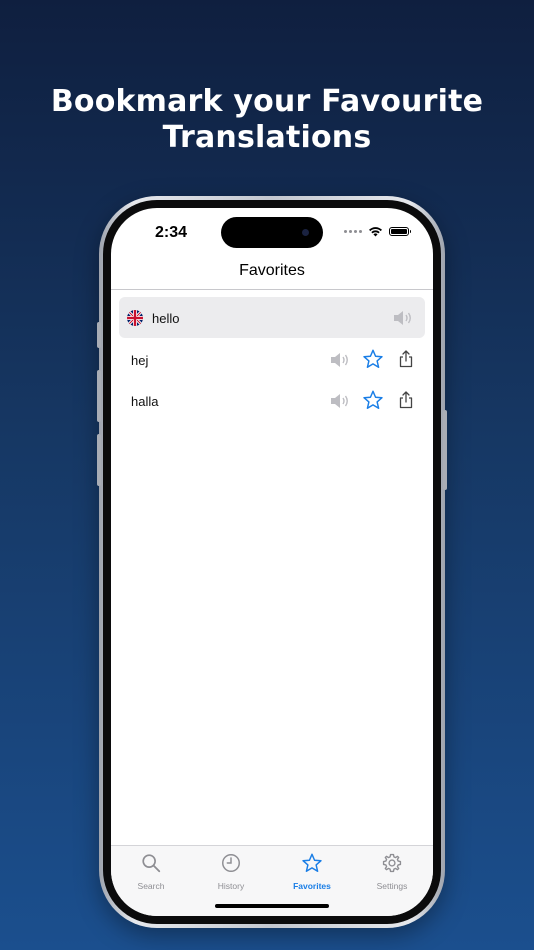  I want to click on translation-word: hej, so click(140, 360).